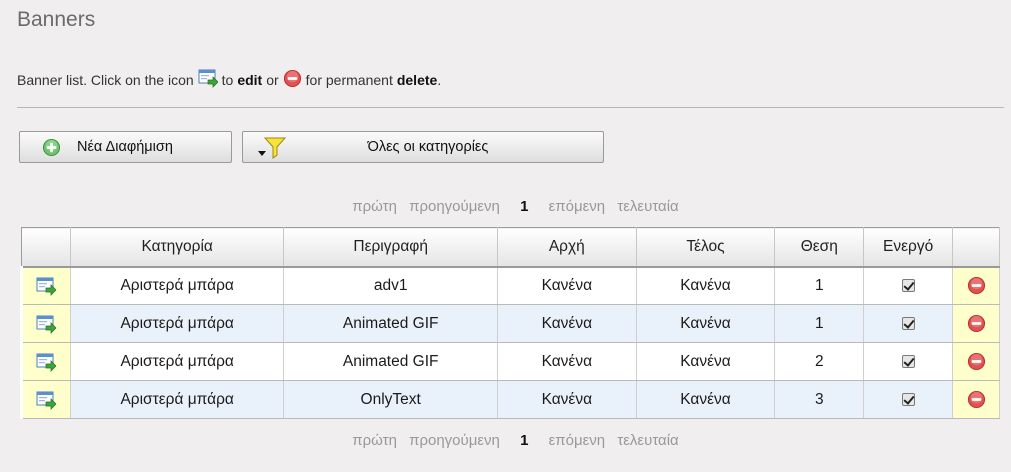 This screenshot has height=472, width=1011. I want to click on divider, so click(510, 107).